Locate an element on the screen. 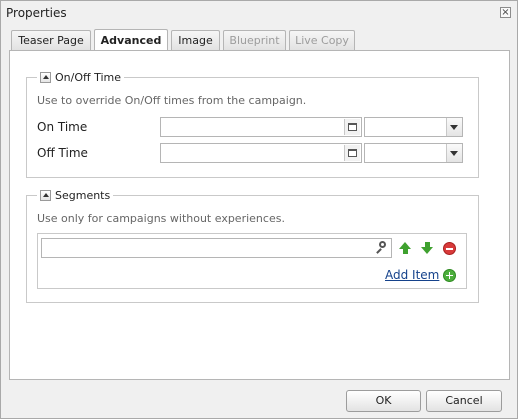 This screenshot has width=518, height=419. add-icon is located at coordinates (449, 275).